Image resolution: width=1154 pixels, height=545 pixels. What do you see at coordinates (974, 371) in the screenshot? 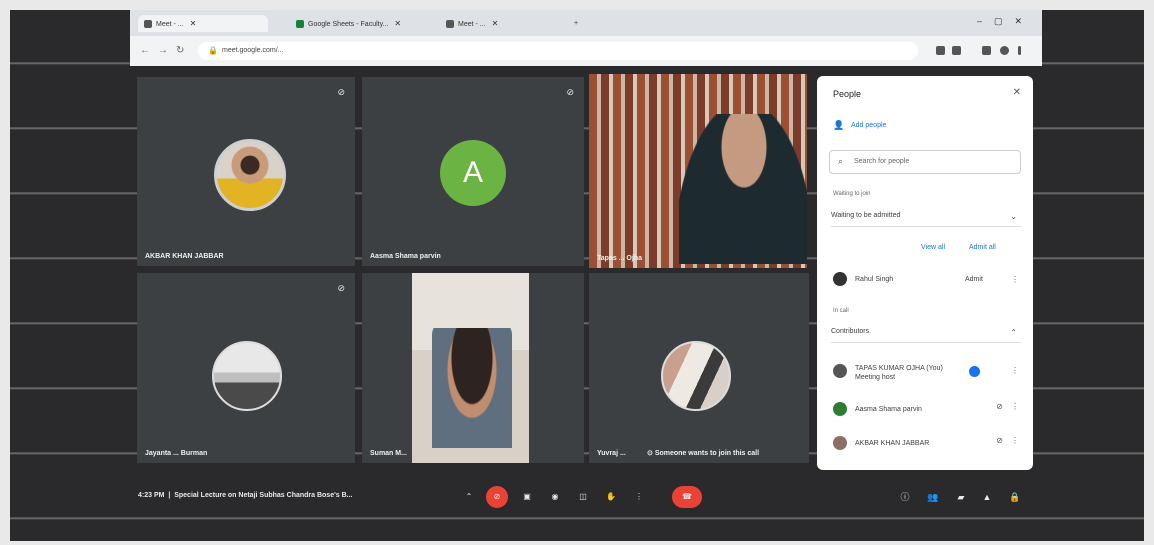
I see `speaking-indicator-icon` at bounding box center [974, 371].